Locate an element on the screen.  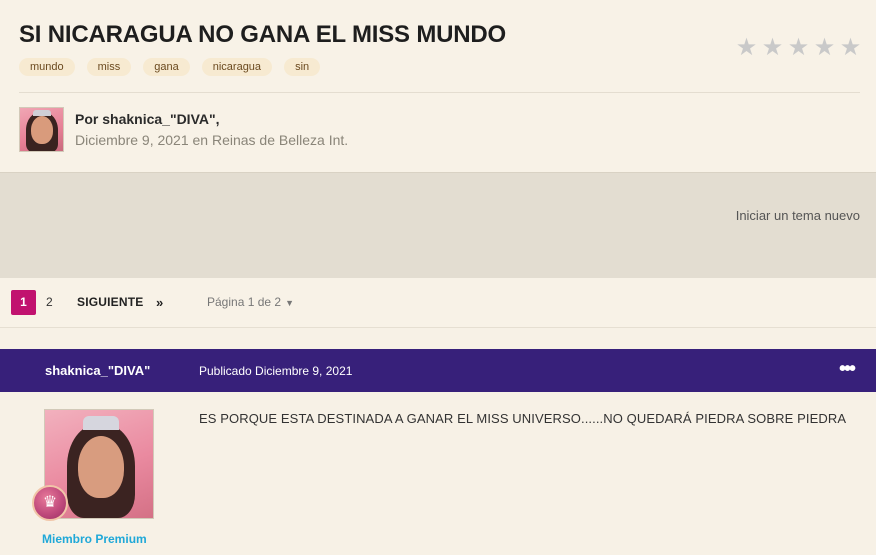
avatar is located at coordinates (41, 129).